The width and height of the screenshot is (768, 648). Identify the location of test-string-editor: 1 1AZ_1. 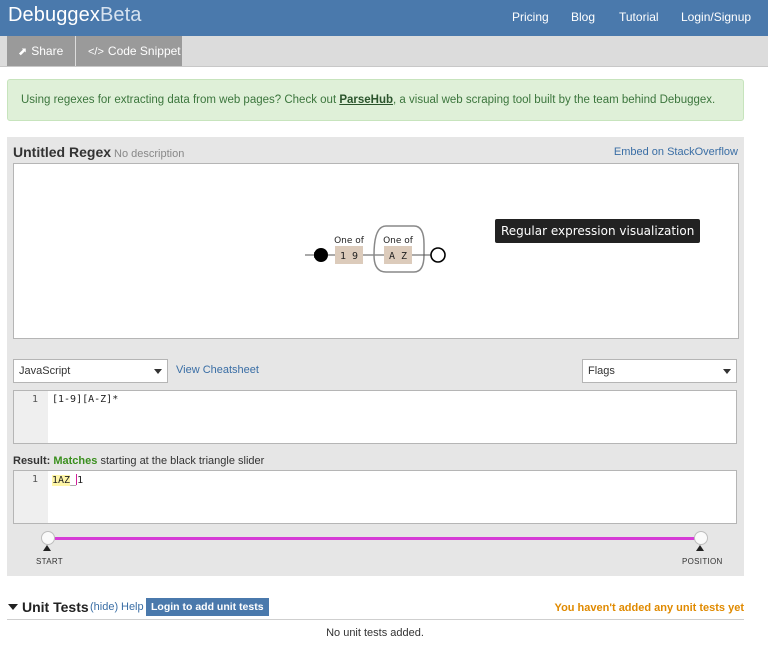
(375, 497).